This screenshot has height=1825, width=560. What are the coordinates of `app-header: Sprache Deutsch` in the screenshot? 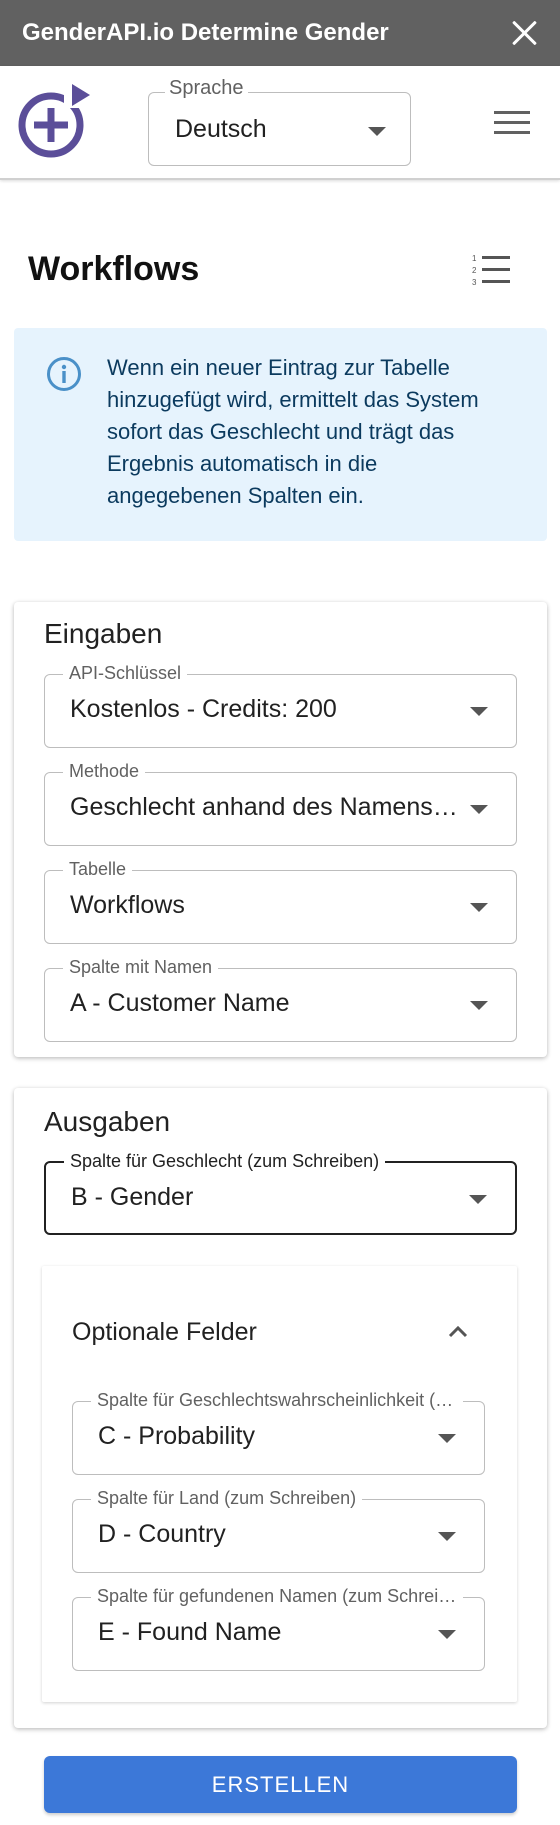 It's located at (280, 123).